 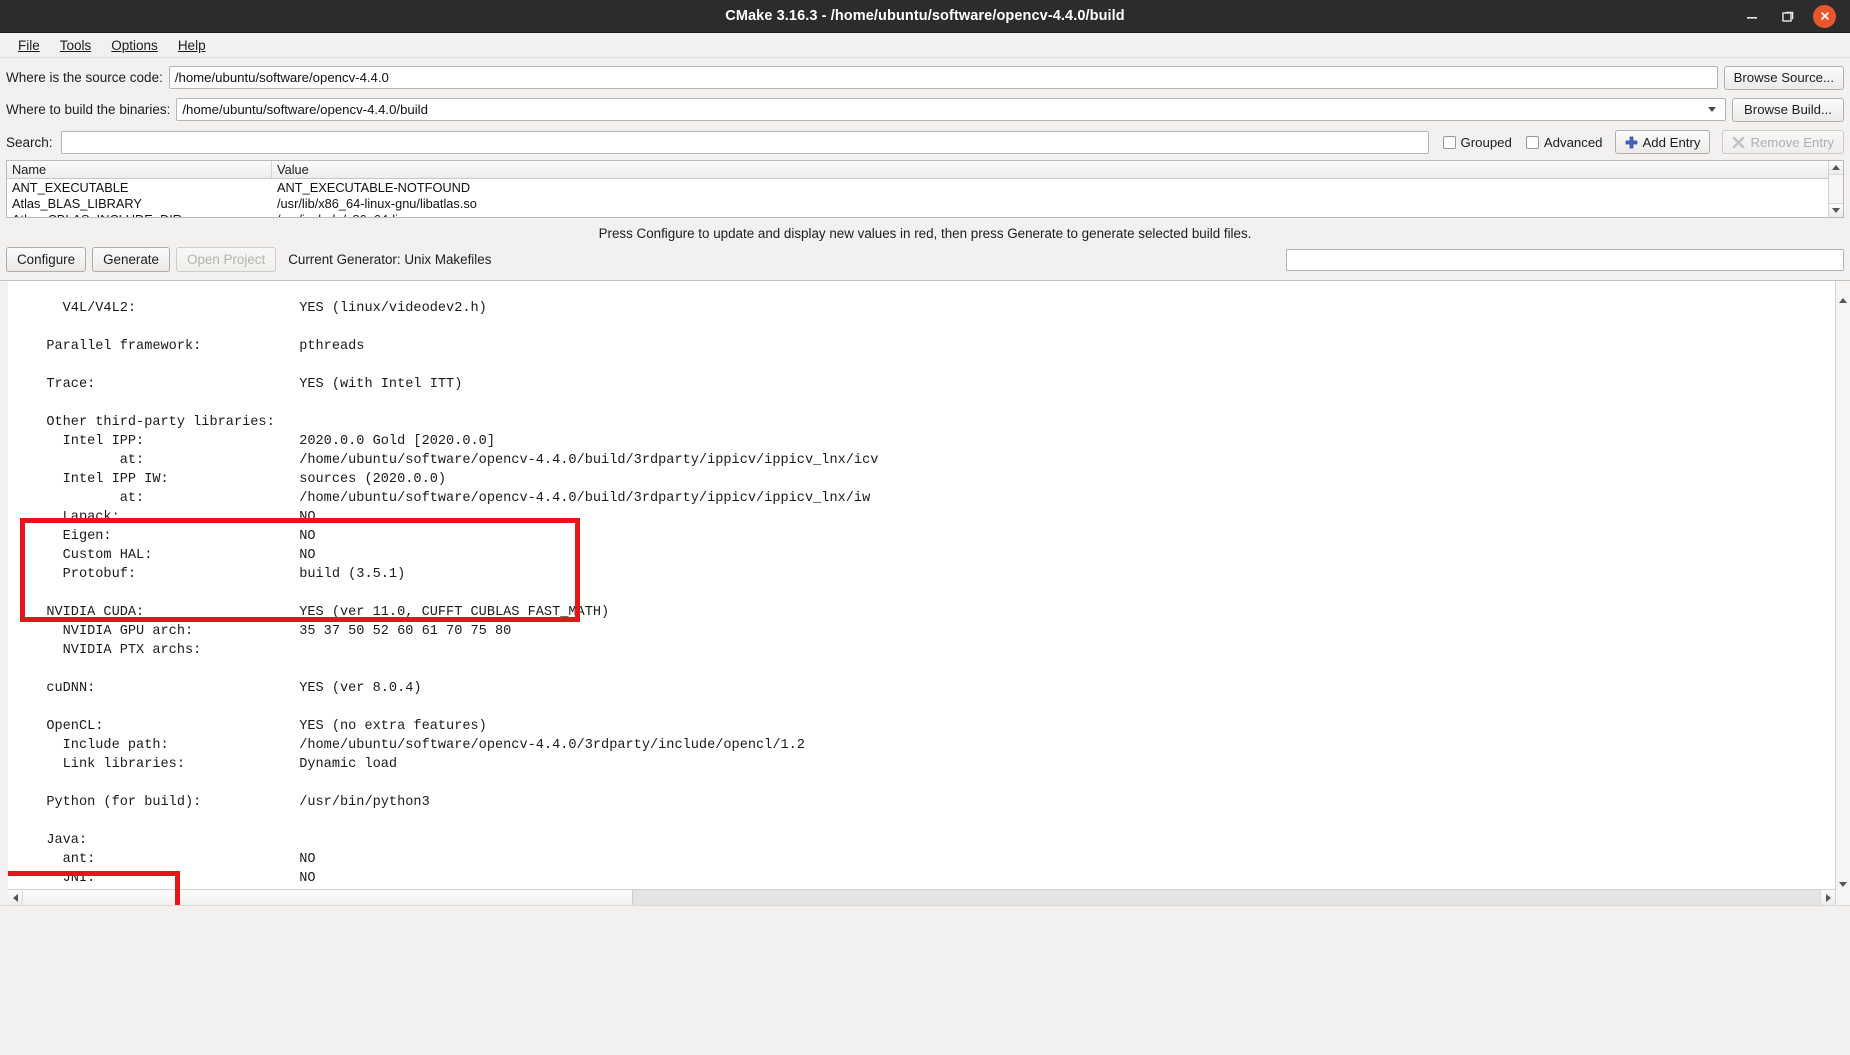 I want to click on status-bar, so click(x=925, y=916).